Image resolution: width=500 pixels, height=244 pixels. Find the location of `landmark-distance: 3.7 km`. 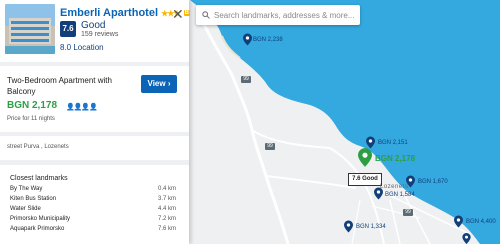

landmark-distance: 3.7 km is located at coordinates (166, 199).